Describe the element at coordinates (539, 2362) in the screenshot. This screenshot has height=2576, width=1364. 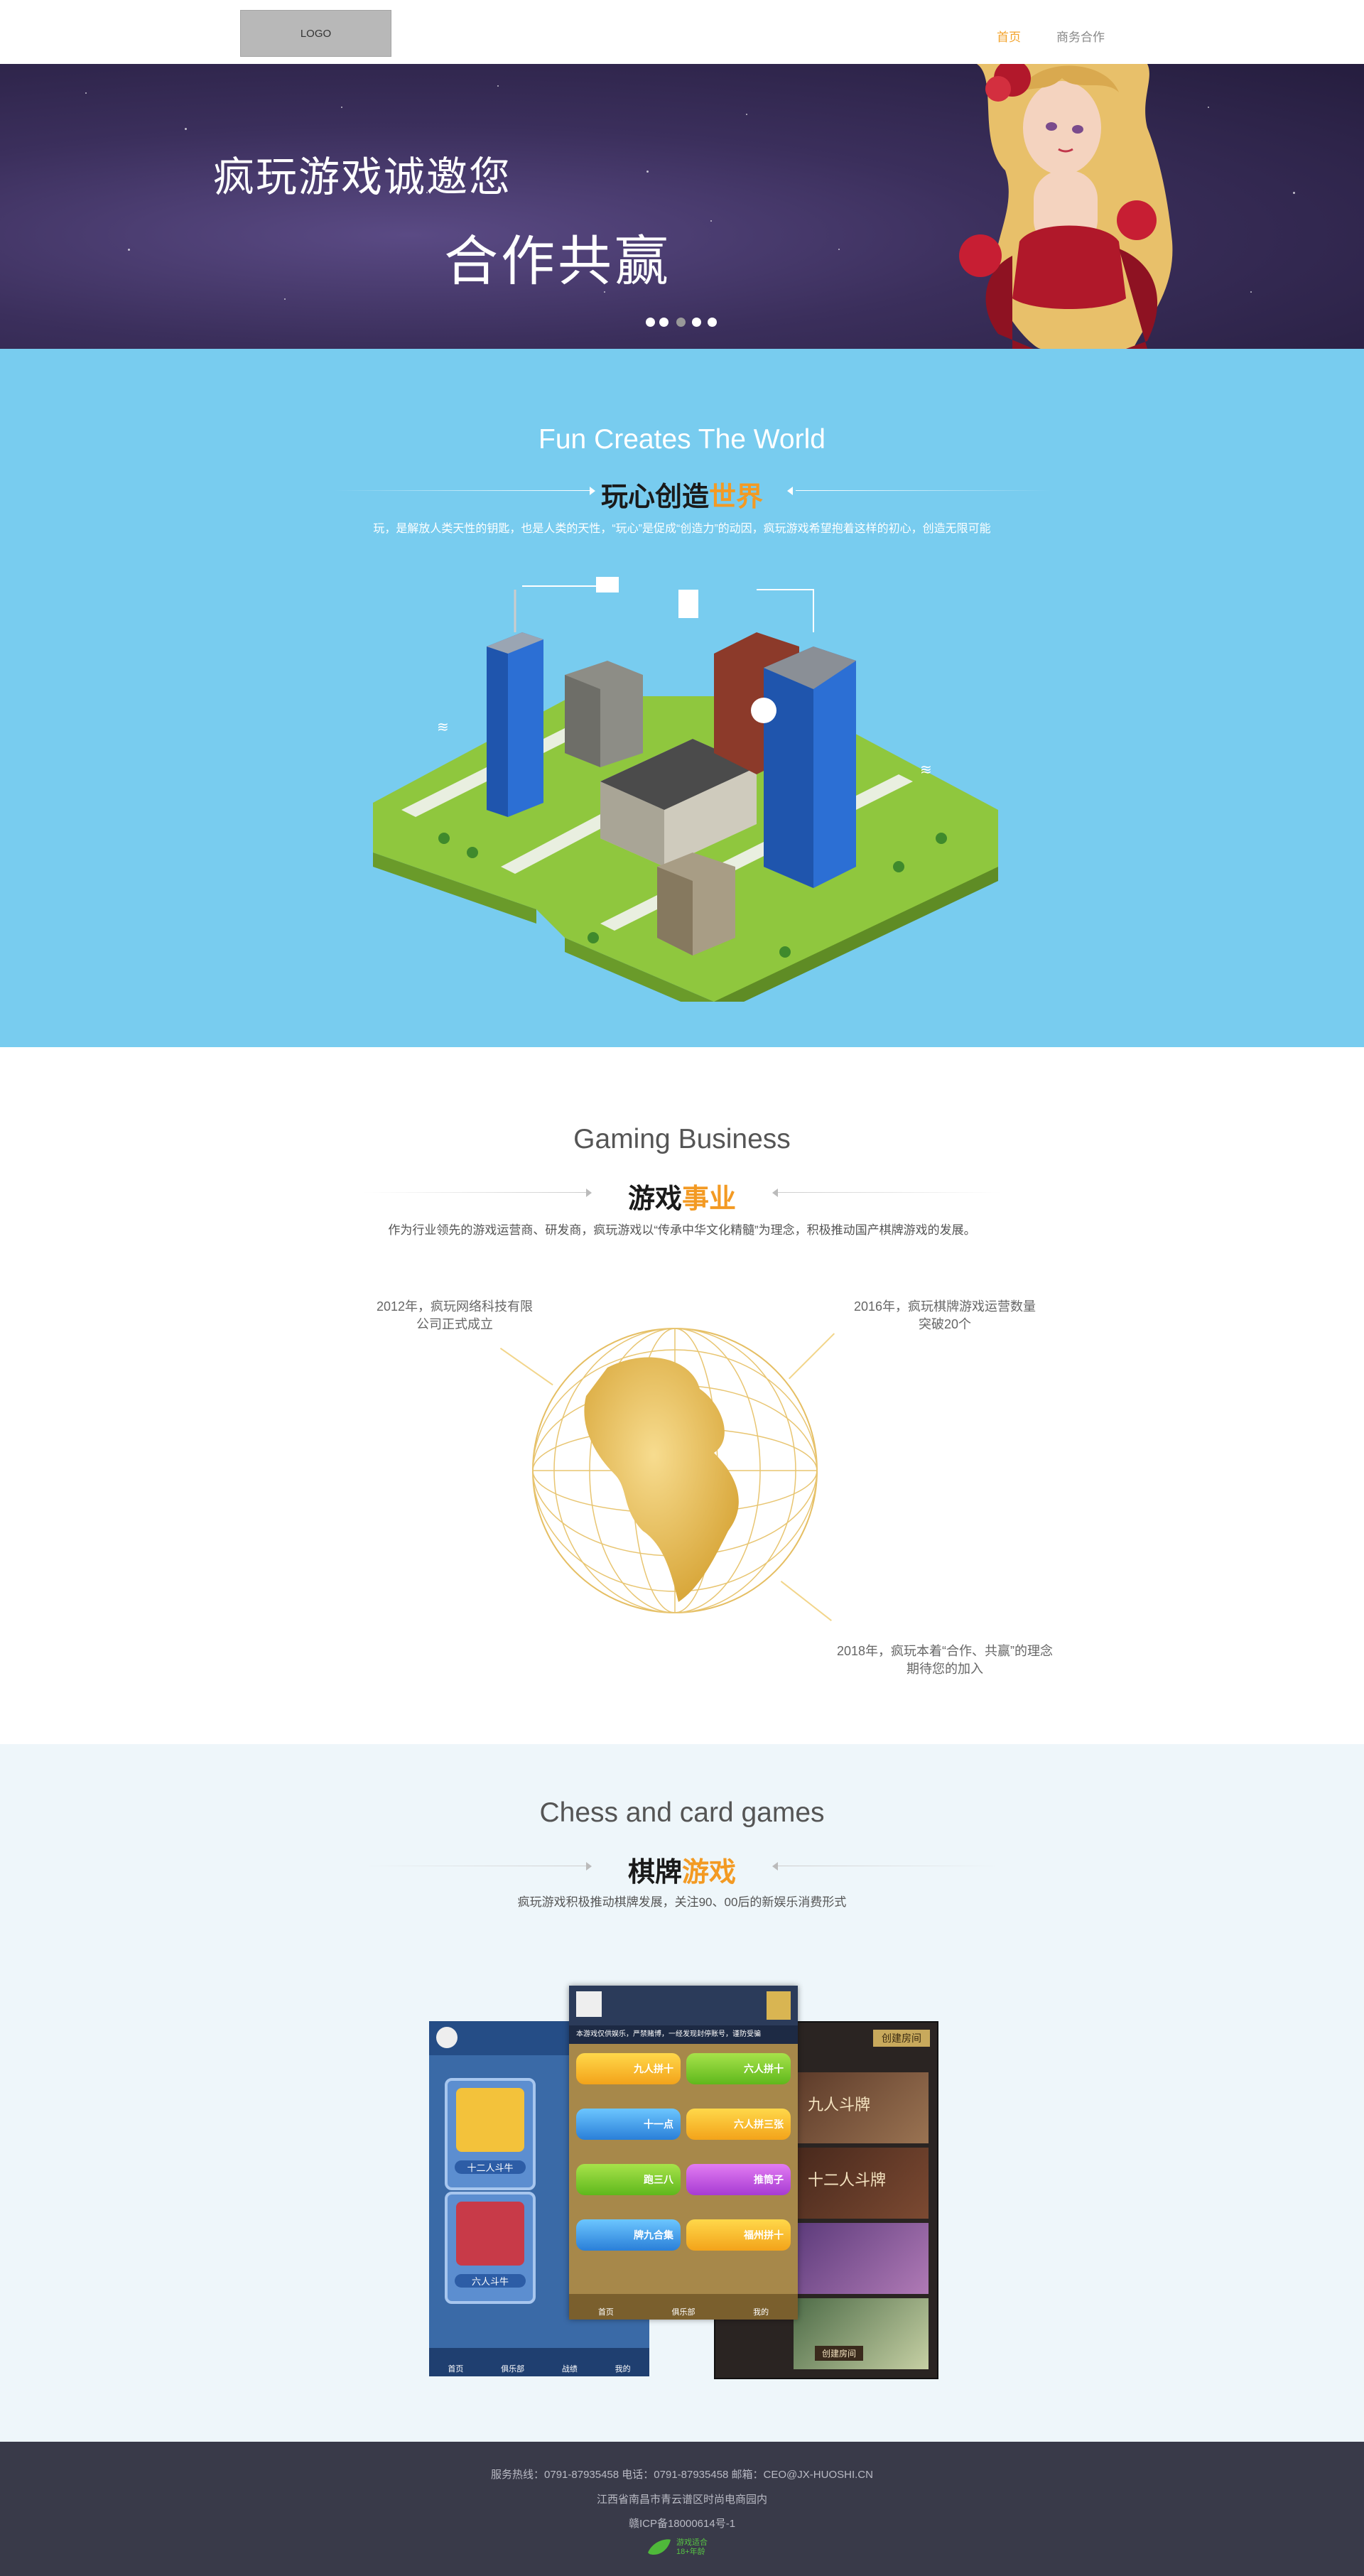
I see `bottom-tab-bar: 首页 俱乐部 战绩 我的` at that location.